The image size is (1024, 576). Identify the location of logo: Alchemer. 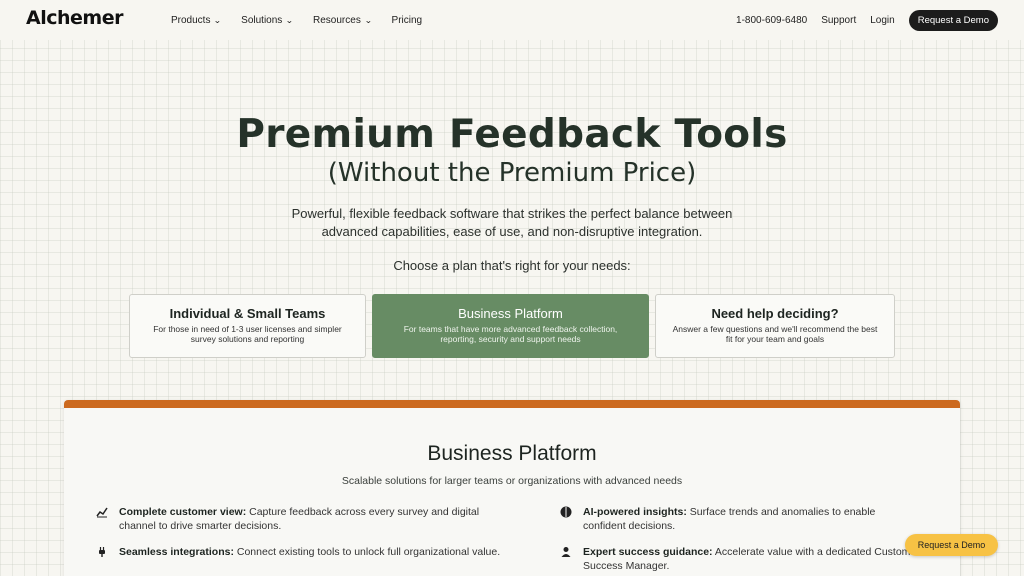
(74, 18).